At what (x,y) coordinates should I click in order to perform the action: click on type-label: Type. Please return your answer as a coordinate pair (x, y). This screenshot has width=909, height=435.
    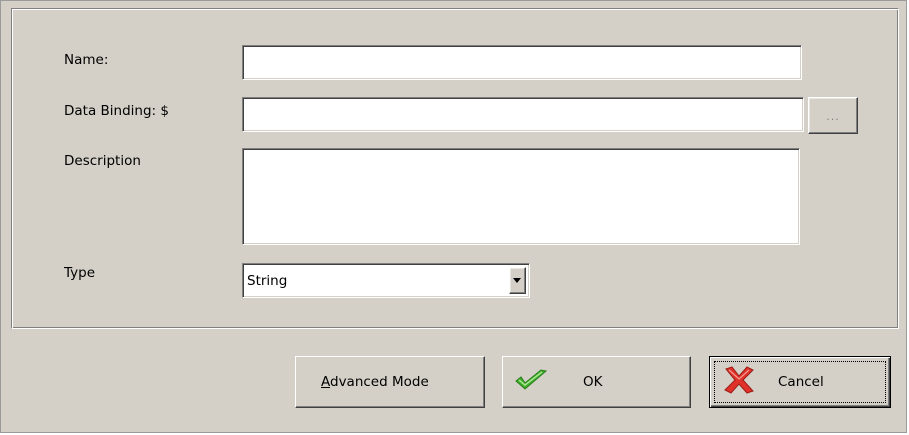
    Looking at the image, I should click on (80, 273).